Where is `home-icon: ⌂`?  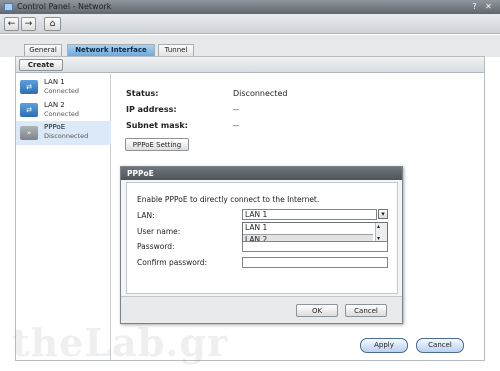
home-icon: ⌂ is located at coordinates (52, 24).